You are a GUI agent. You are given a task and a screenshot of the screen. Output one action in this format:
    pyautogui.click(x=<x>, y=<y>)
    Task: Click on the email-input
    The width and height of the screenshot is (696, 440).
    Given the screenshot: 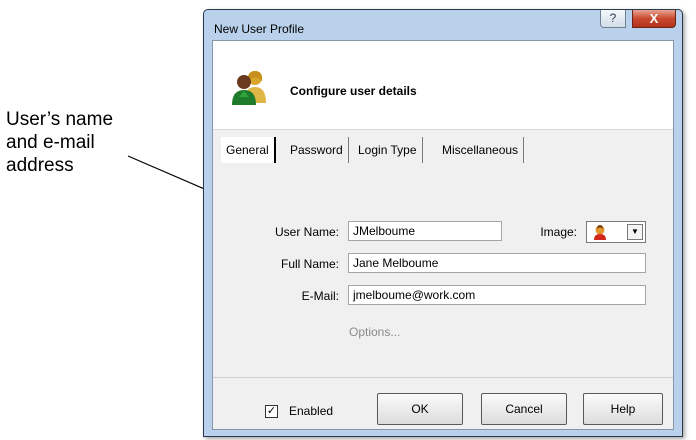 What is the action you would take?
    pyautogui.click(x=497, y=295)
    